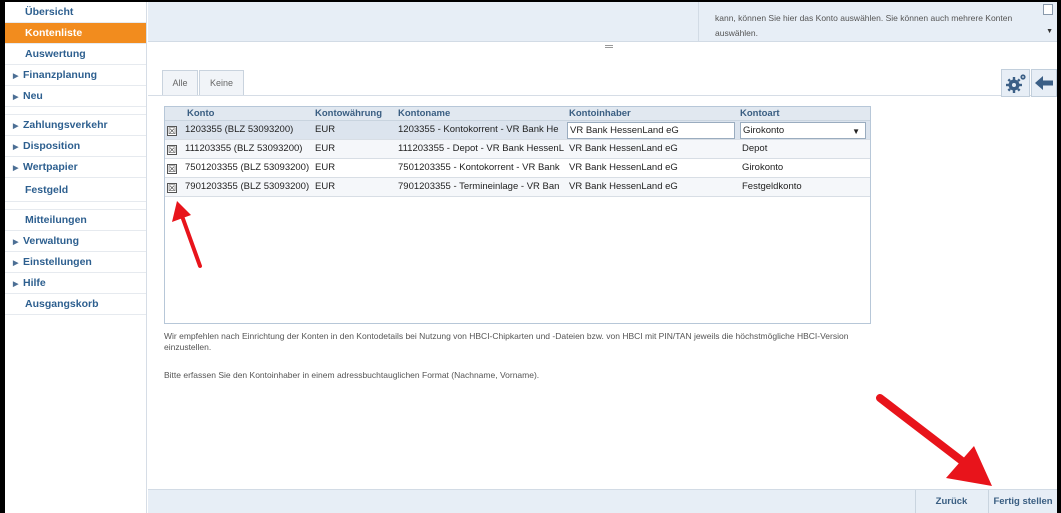 This screenshot has width=1061, height=513. Describe the element at coordinates (478, 114) in the screenshot. I see `column-header-kontoname: Kontoname` at that location.